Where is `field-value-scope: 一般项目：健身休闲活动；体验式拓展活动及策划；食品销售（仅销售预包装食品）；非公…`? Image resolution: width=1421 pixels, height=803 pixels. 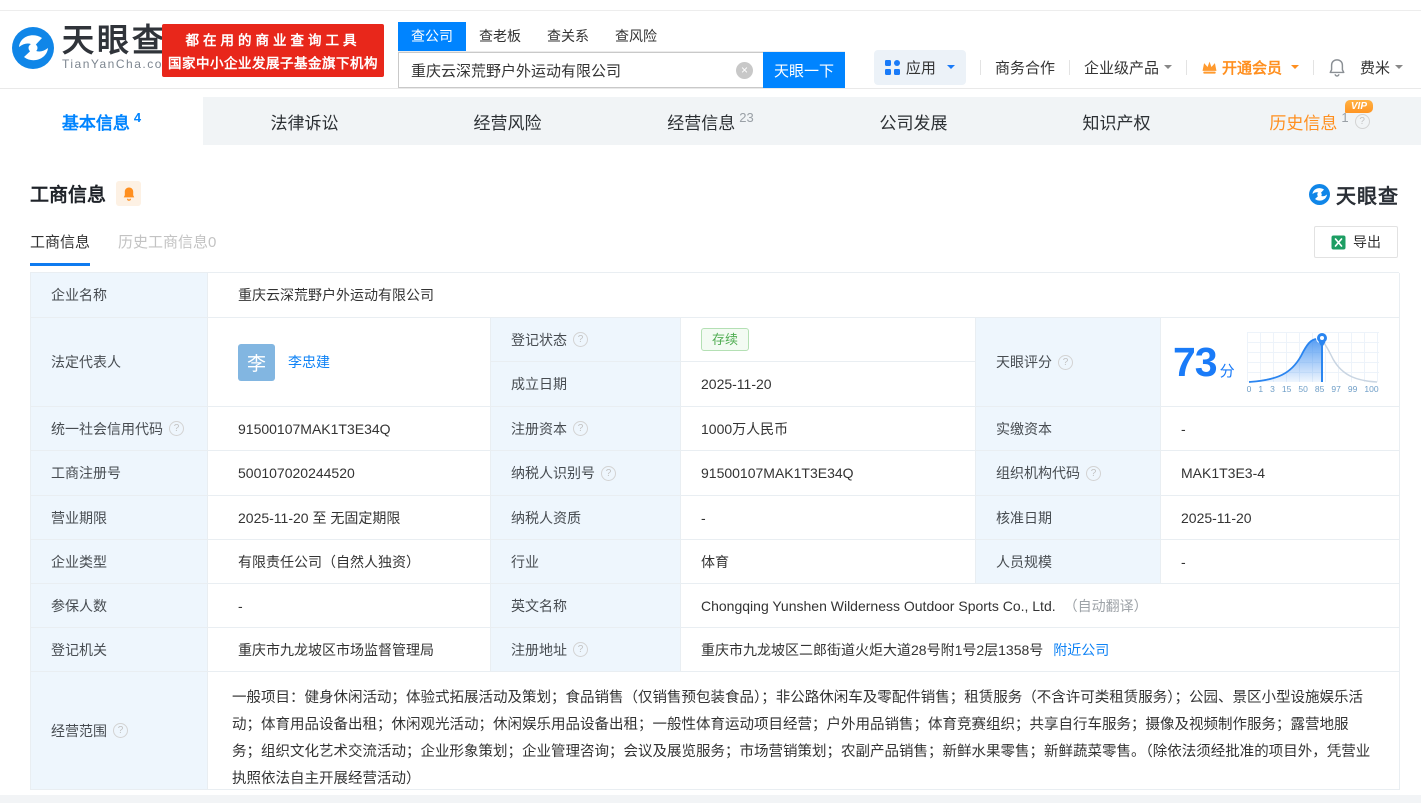 field-value-scope: 一般项目：健身休闲活动；体验式拓展活动及策划；食品销售（仅销售预包装食品）；非公… is located at coordinates (804, 731).